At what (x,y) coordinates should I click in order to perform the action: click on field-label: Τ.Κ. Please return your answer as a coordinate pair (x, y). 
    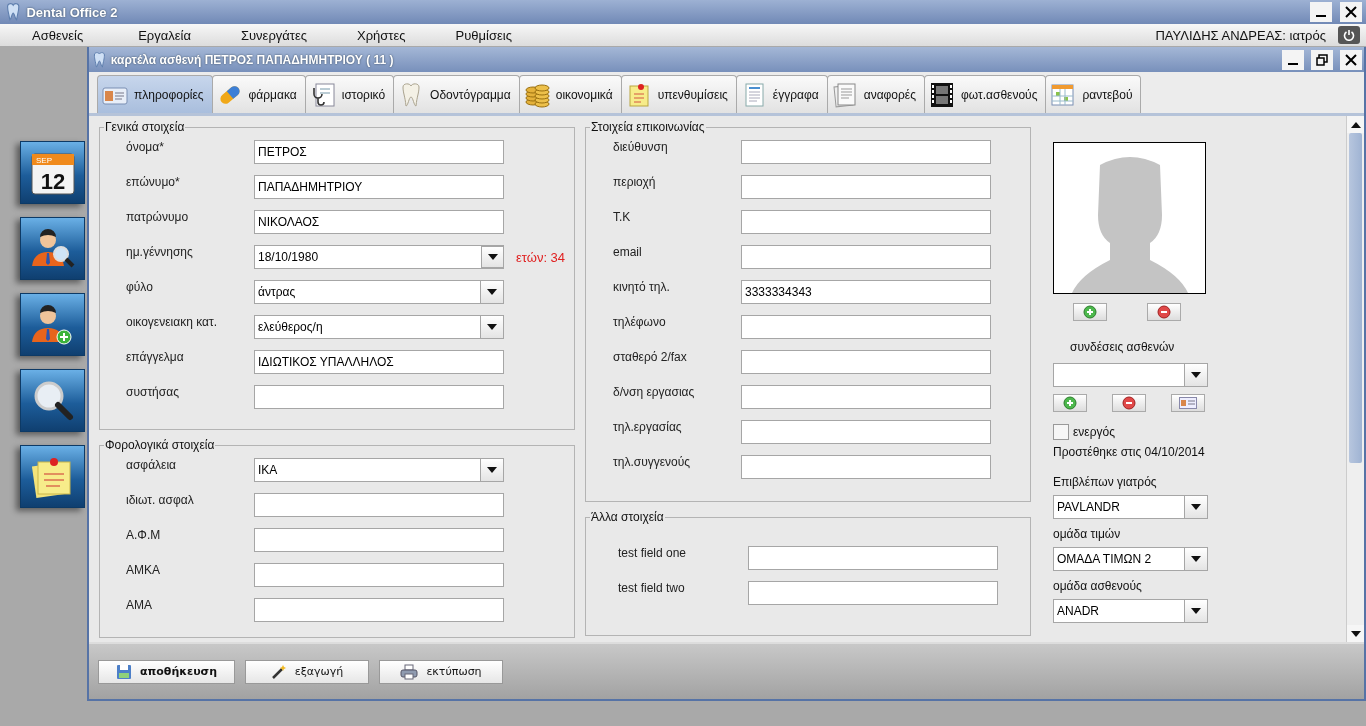
    Looking at the image, I should click on (622, 217).